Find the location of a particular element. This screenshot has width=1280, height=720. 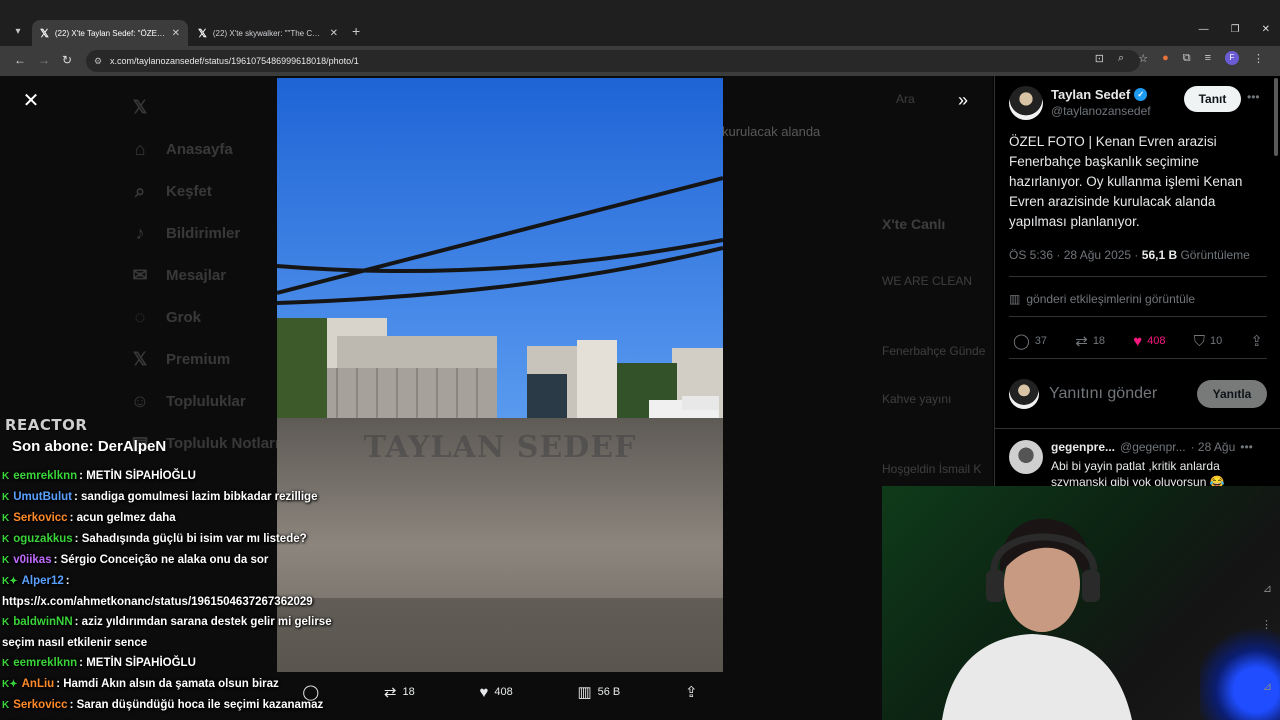

grok-icon: ◌ is located at coordinates (140, 316).